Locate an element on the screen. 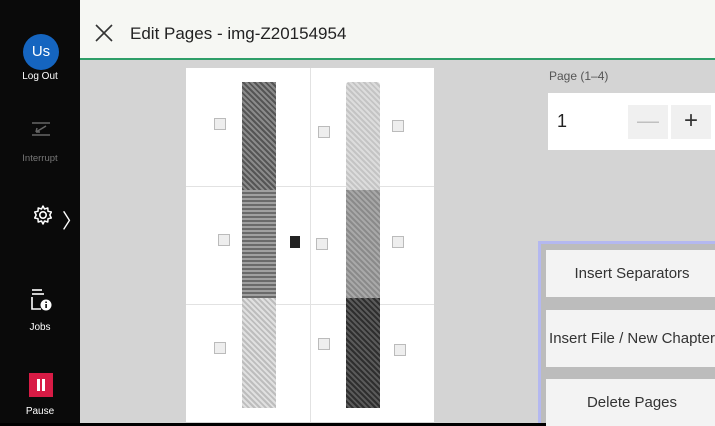 The image size is (715, 426). avatar: Us is located at coordinates (41, 52).